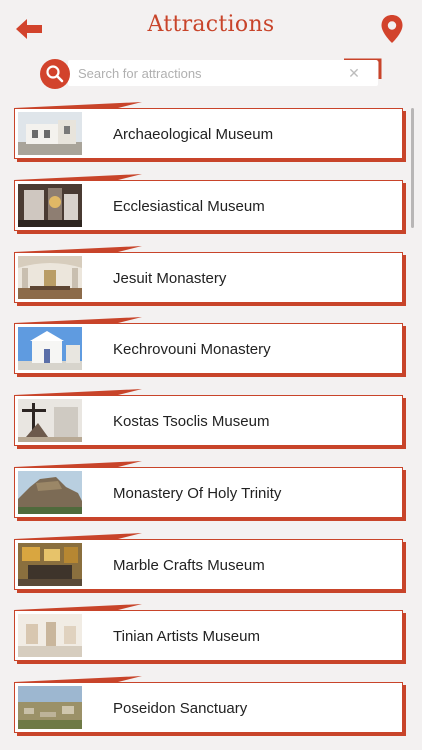 The width and height of the screenshot is (422, 750). Describe the element at coordinates (189, 206) in the screenshot. I see `attraction-name: Ecclesiastical Museum` at that location.